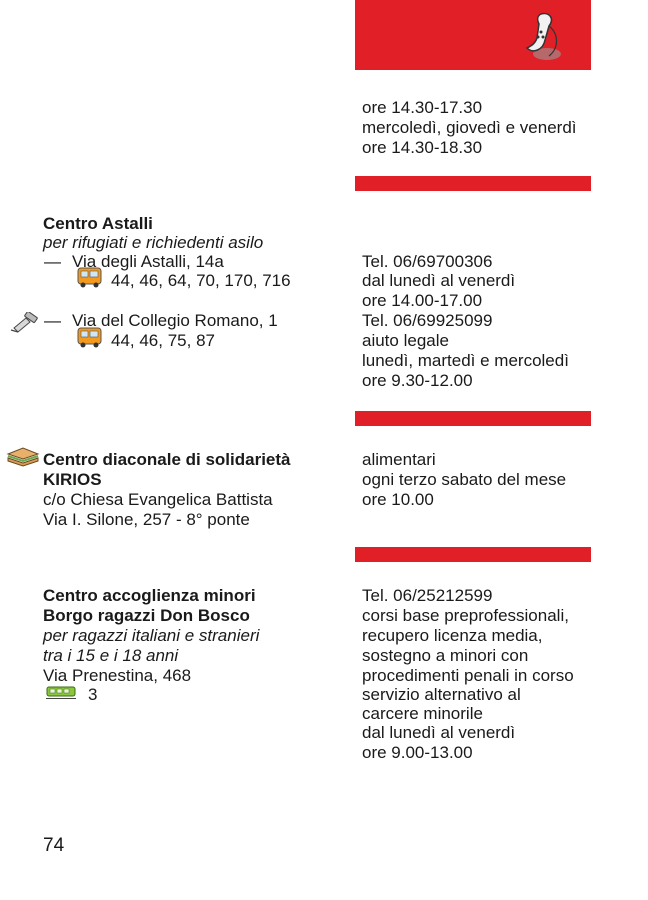 The height and width of the screenshot is (900, 648). Describe the element at coordinates (427, 595) in the screenshot. I see `info-line: Tel. 06/25212599` at that location.